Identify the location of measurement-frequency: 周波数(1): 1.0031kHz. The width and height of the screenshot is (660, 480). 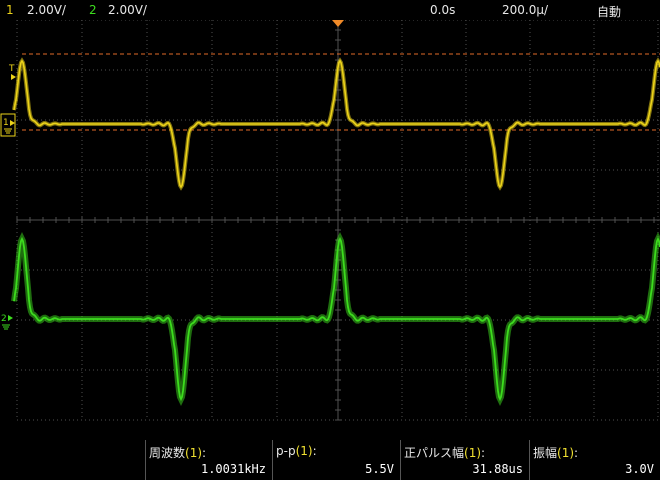
(208, 460).